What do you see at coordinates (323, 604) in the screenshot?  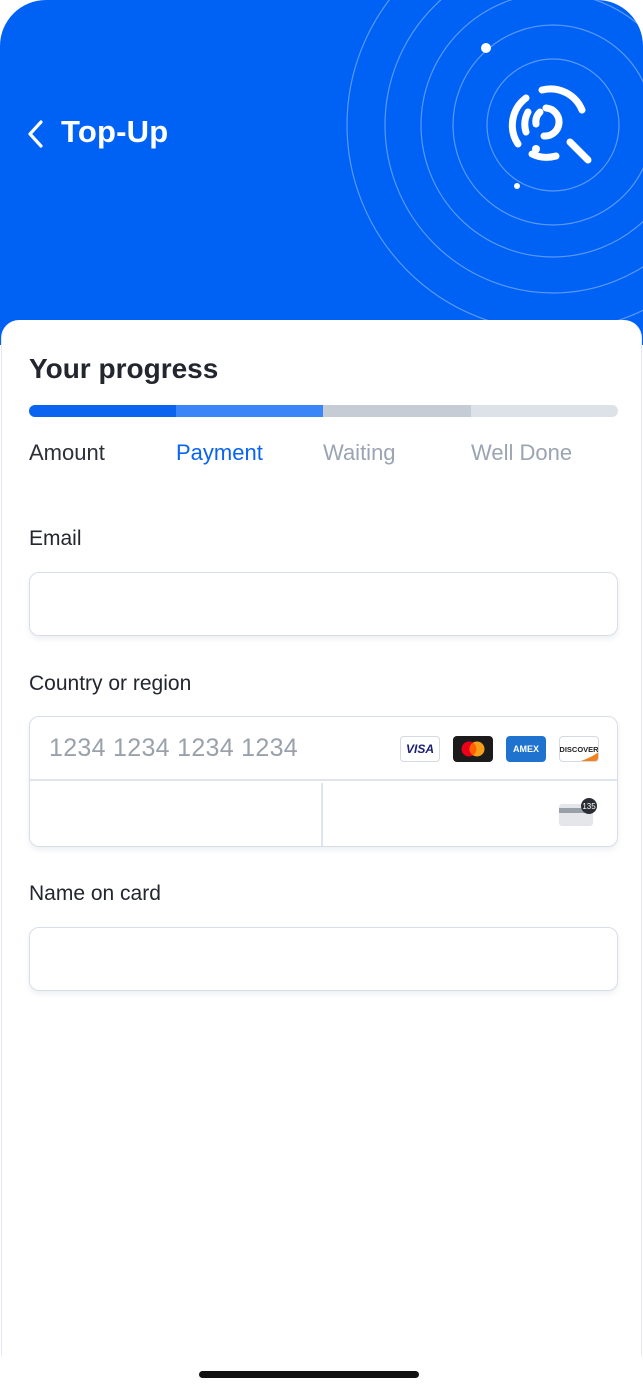 I see `email-field` at bounding box center [323, 604].